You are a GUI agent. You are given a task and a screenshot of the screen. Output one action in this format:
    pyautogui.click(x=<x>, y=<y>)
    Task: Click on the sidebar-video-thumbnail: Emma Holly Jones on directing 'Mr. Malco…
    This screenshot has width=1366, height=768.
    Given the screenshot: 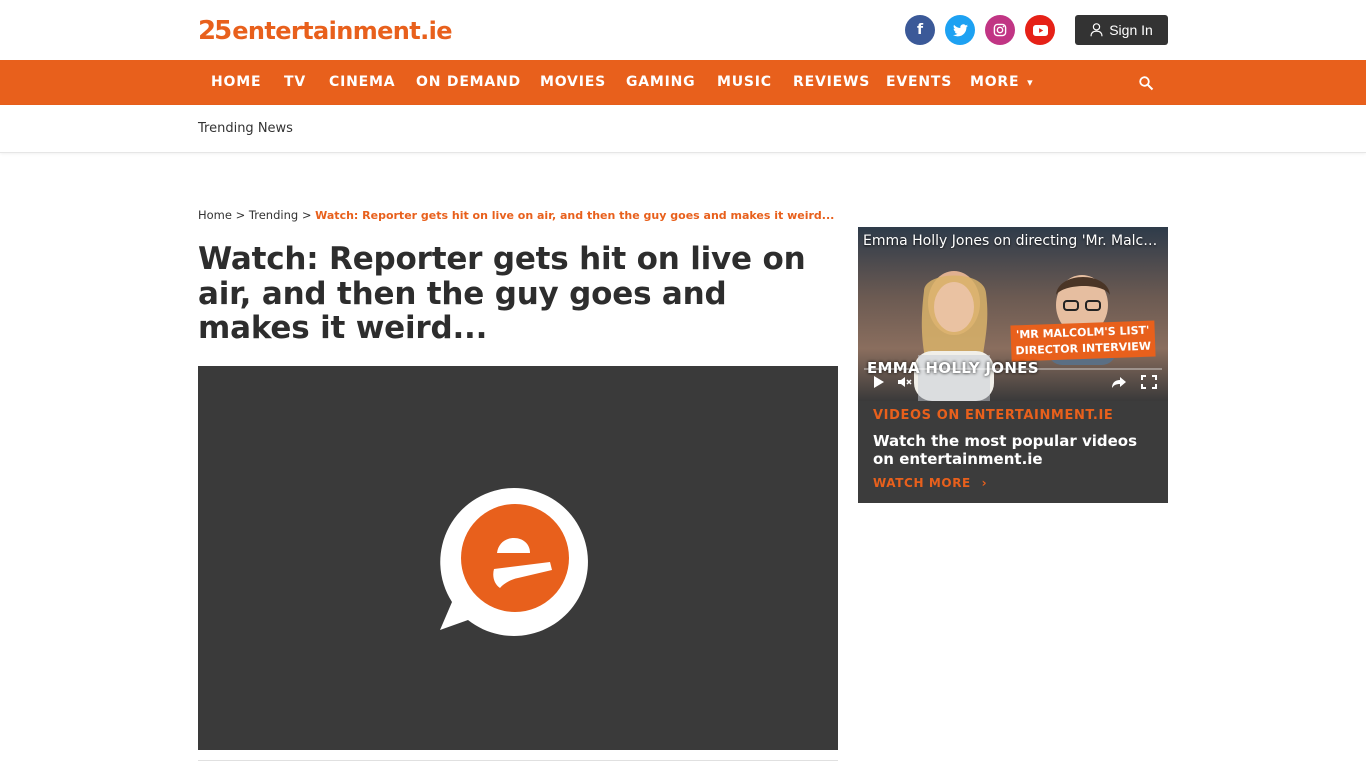 What is the action you would take?
    pyautogui.click(x=1013, y=314)
    